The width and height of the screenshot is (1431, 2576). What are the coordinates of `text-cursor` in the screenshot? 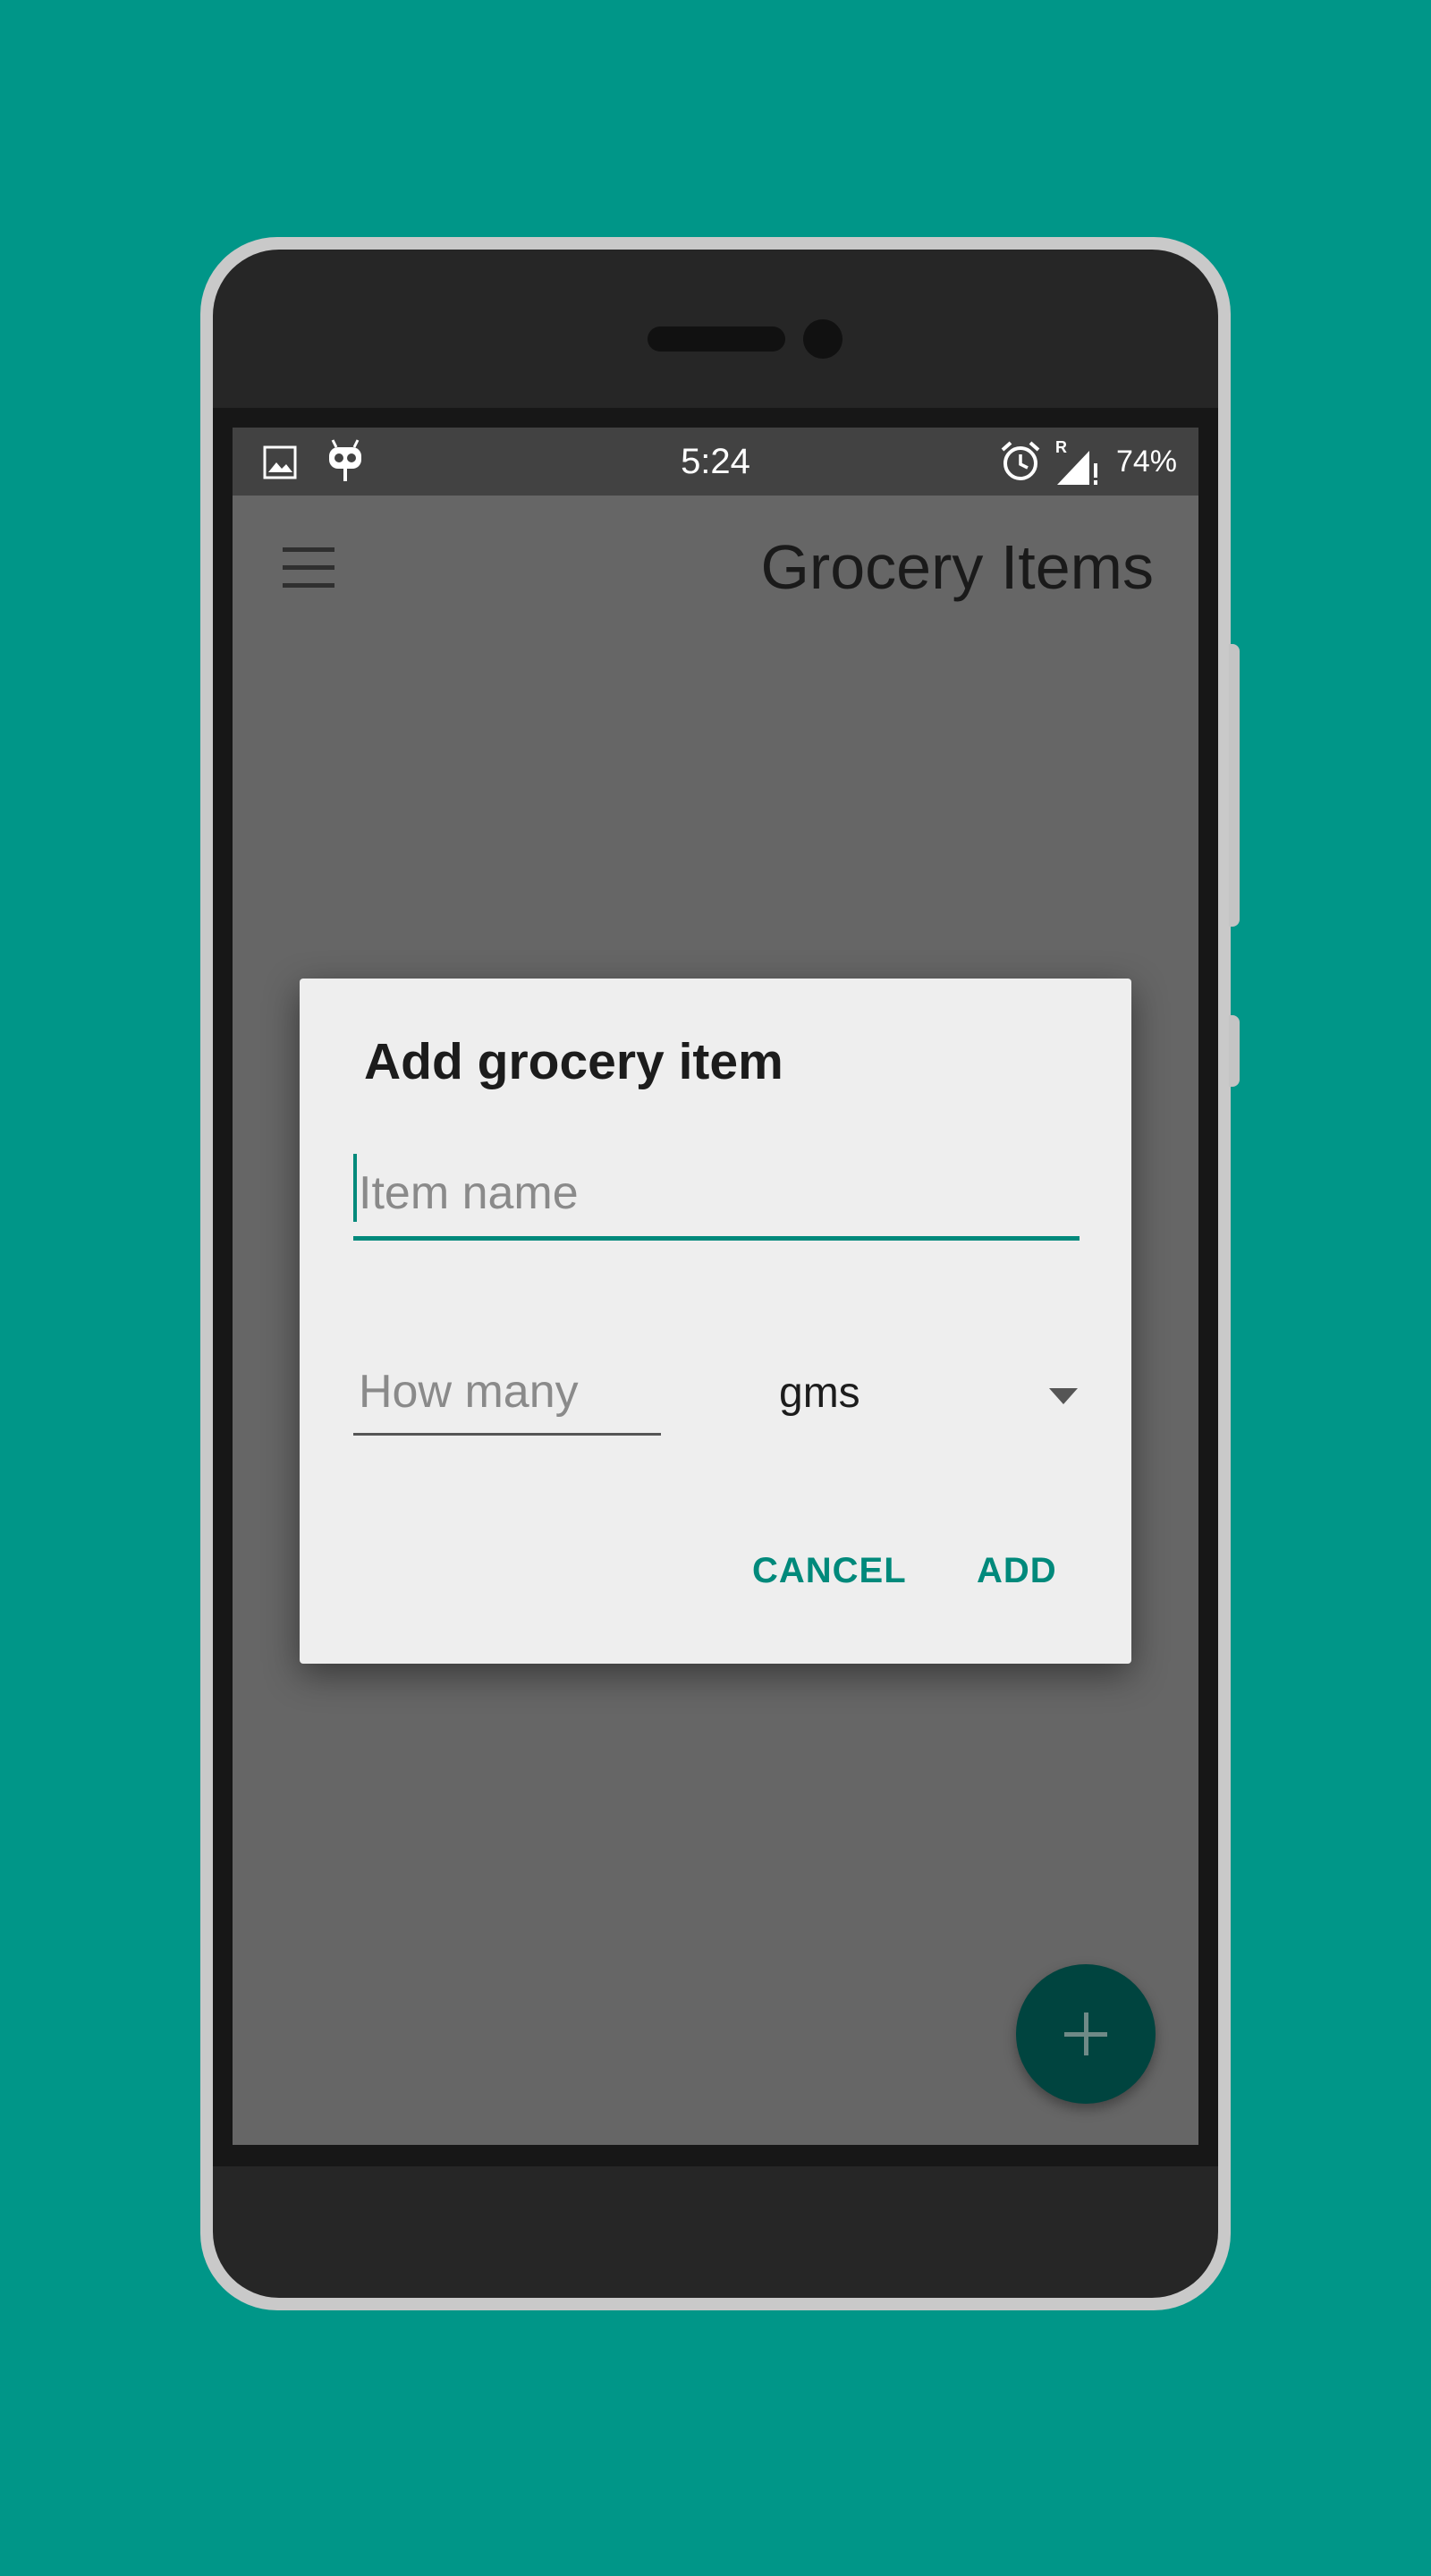 It's located at (355, 1188).